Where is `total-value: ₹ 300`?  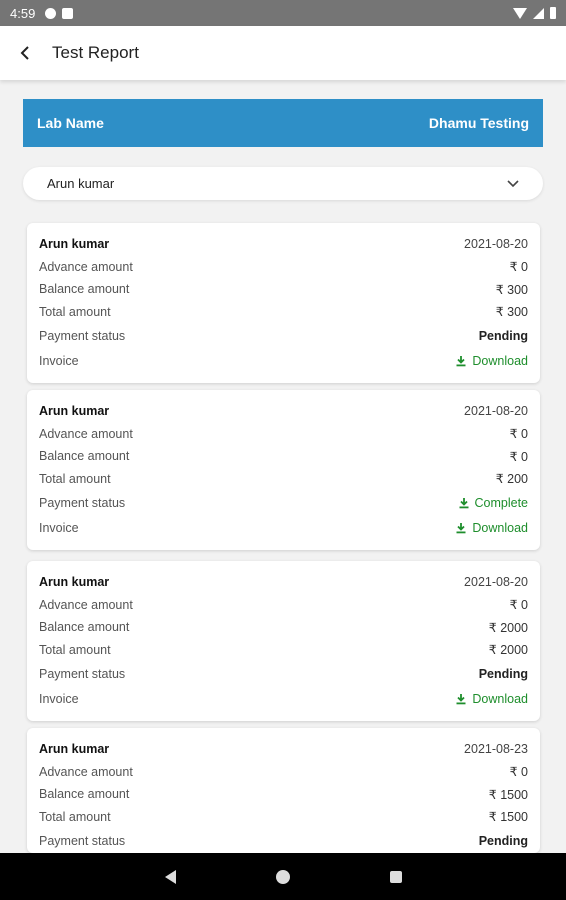 total-value: ₹ 300 is located at coordinates (511, 312).